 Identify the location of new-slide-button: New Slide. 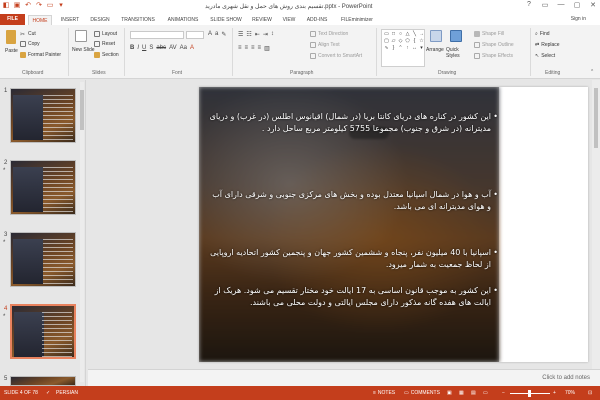
(83, 50).